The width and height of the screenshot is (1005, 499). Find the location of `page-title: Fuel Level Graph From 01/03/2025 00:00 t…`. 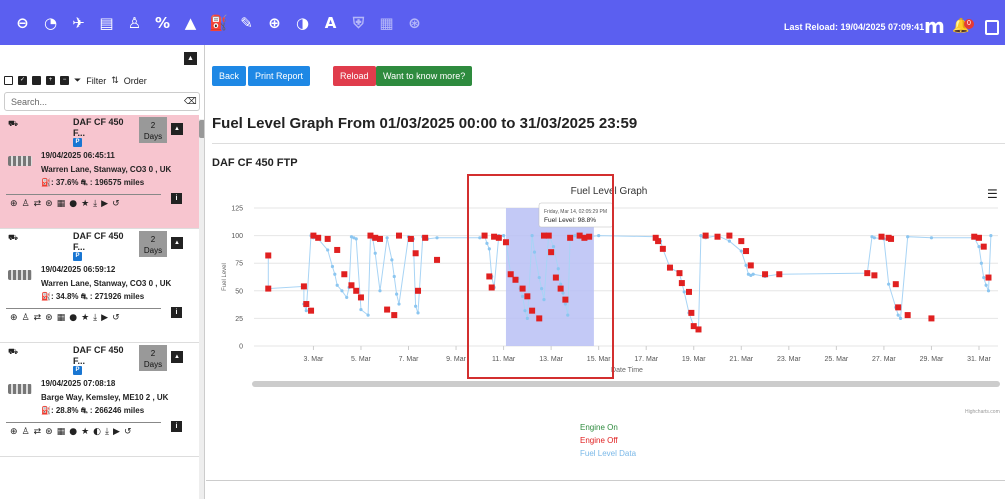

page-title: Fuel Level Graph From 01/03/2025 00:00 t… is located at coordinates (425, 123).